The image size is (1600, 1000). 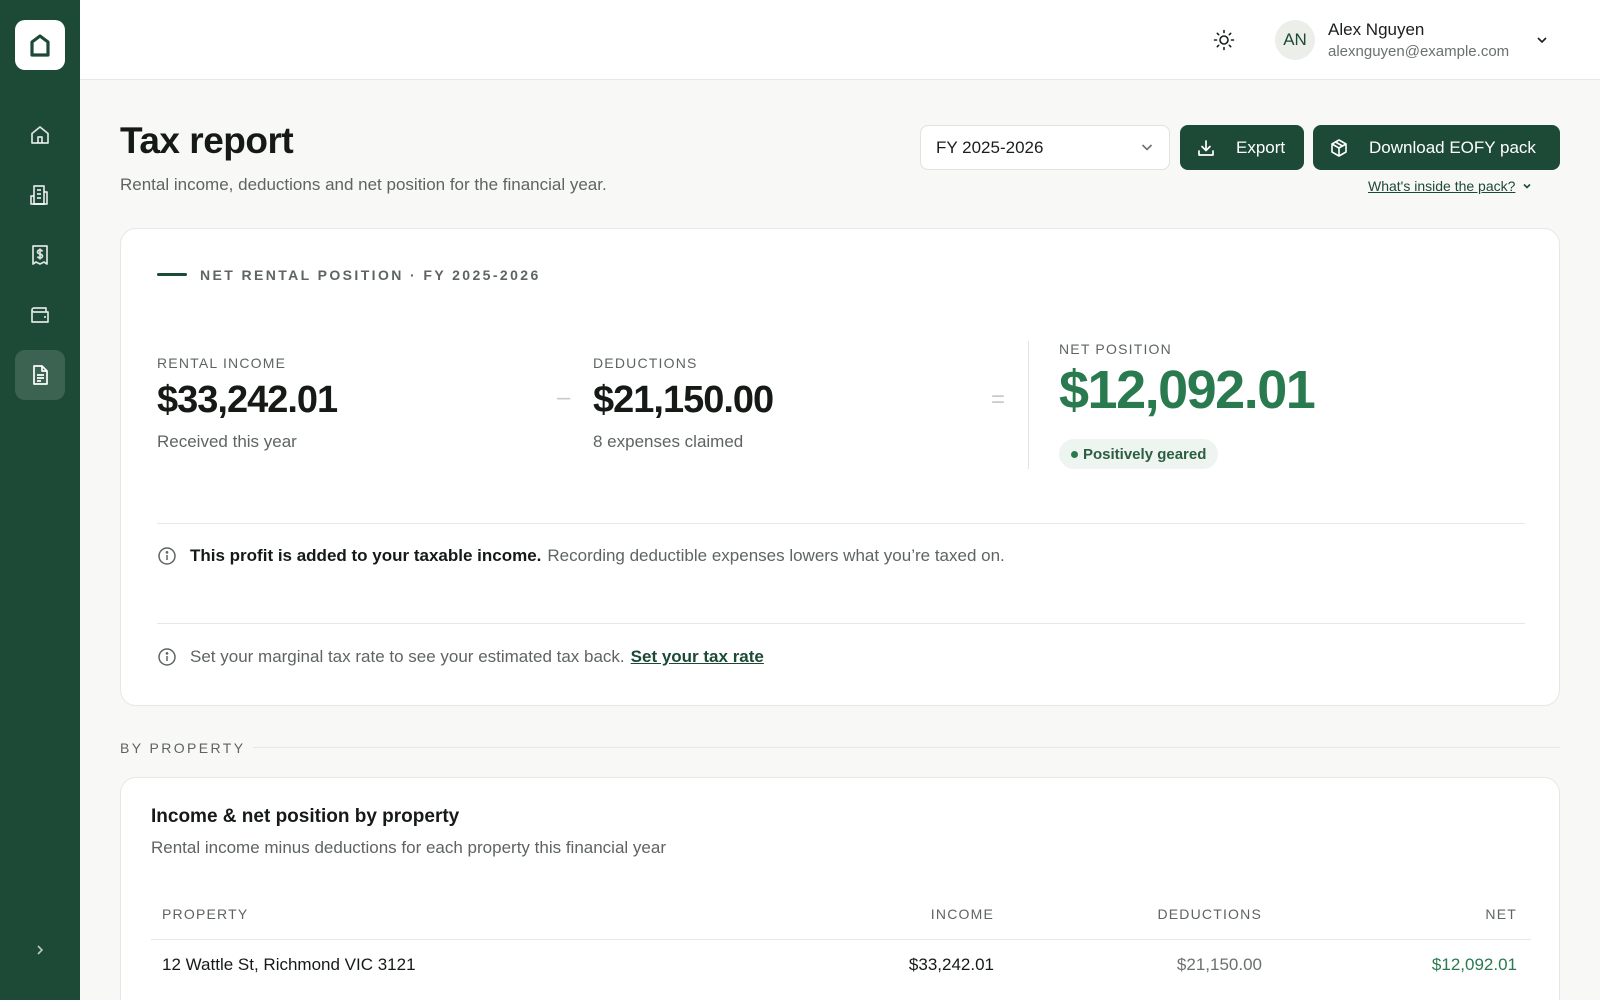 What do you see at coordinates (183, 748) in the screenshot?
I see `by-property-section-label: BY PROPERTY` at bounding box center [183, 748].